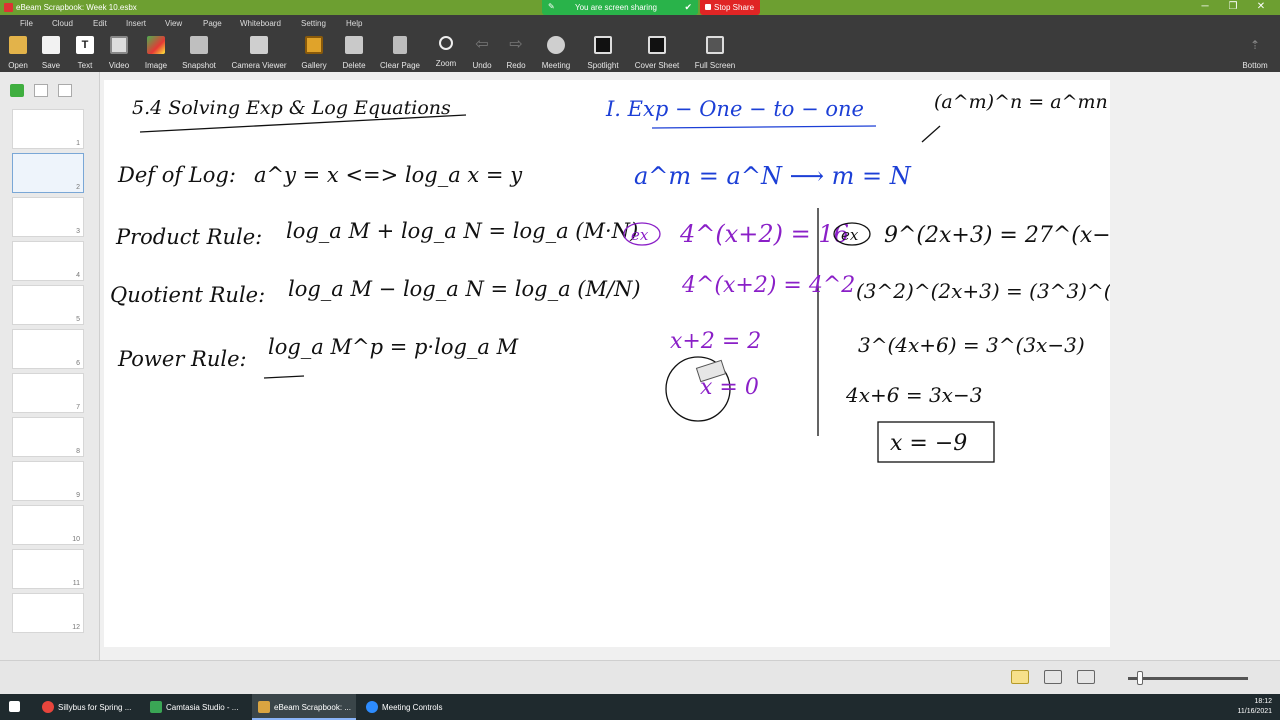  What do you see at coordinates (354, 53) in the screenshot?
I see `delete-button: Delete` at bounding box center [354, 53].